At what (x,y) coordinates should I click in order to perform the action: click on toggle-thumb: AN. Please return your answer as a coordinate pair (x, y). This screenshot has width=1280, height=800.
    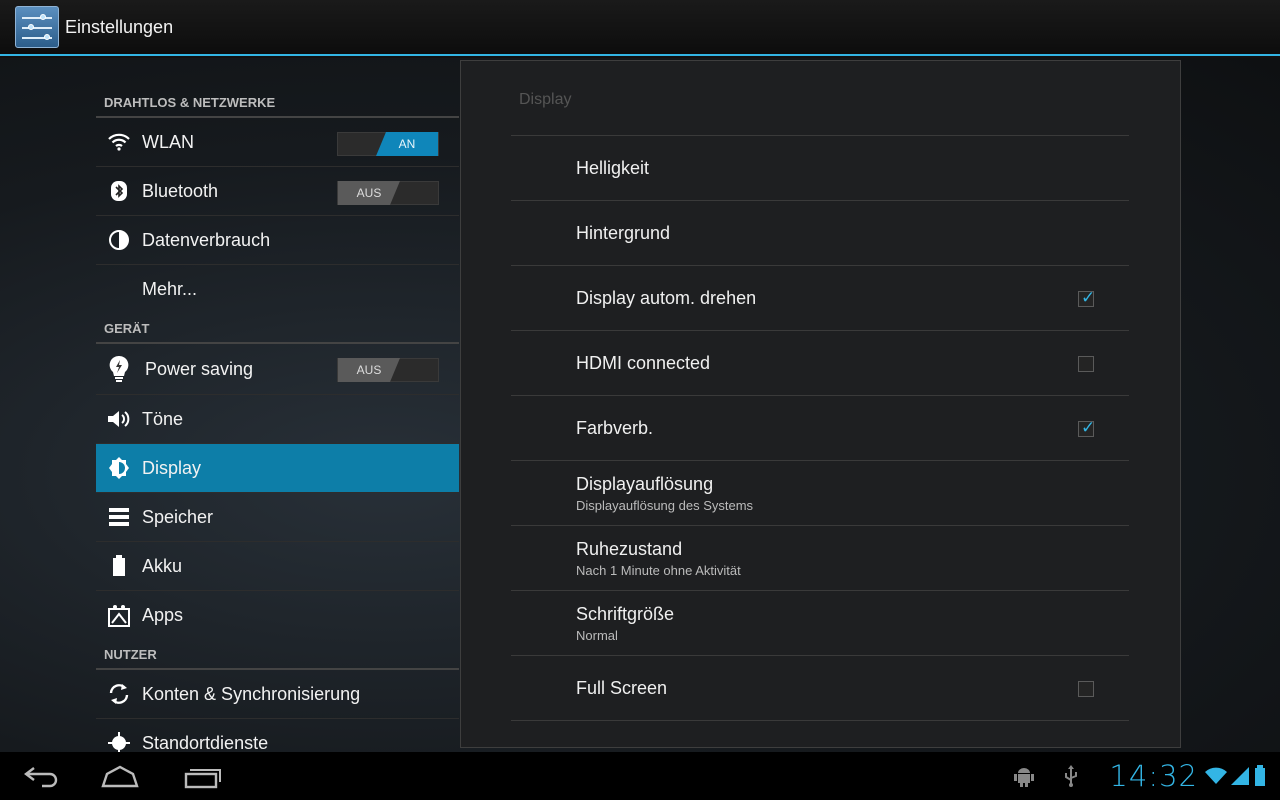
    Looking at the image, I should click on (407, 144).